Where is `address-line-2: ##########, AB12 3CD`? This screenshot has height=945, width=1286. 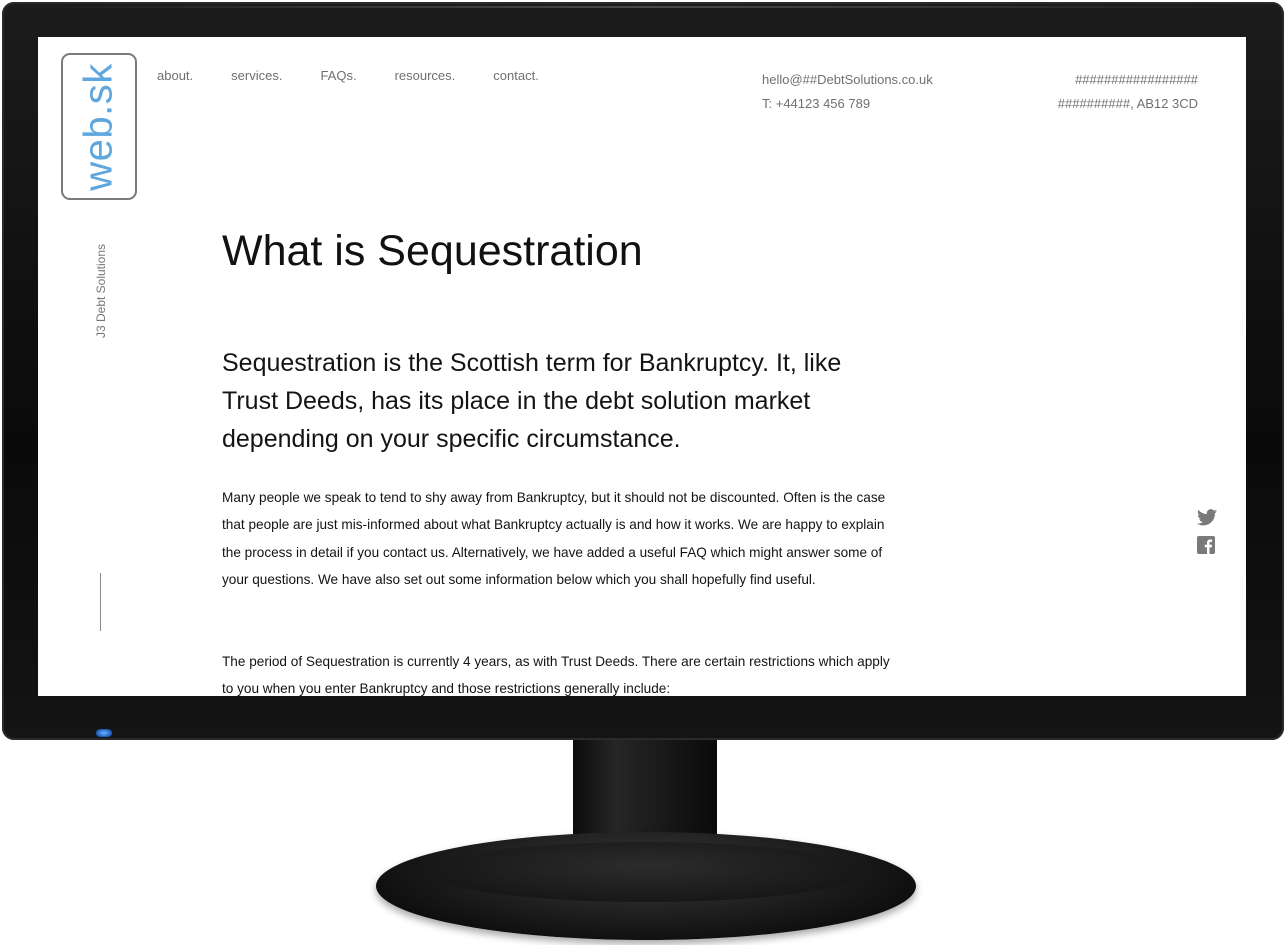 address-line-2: ##########, AB12 3CD is located at coordinates (1127, 103).